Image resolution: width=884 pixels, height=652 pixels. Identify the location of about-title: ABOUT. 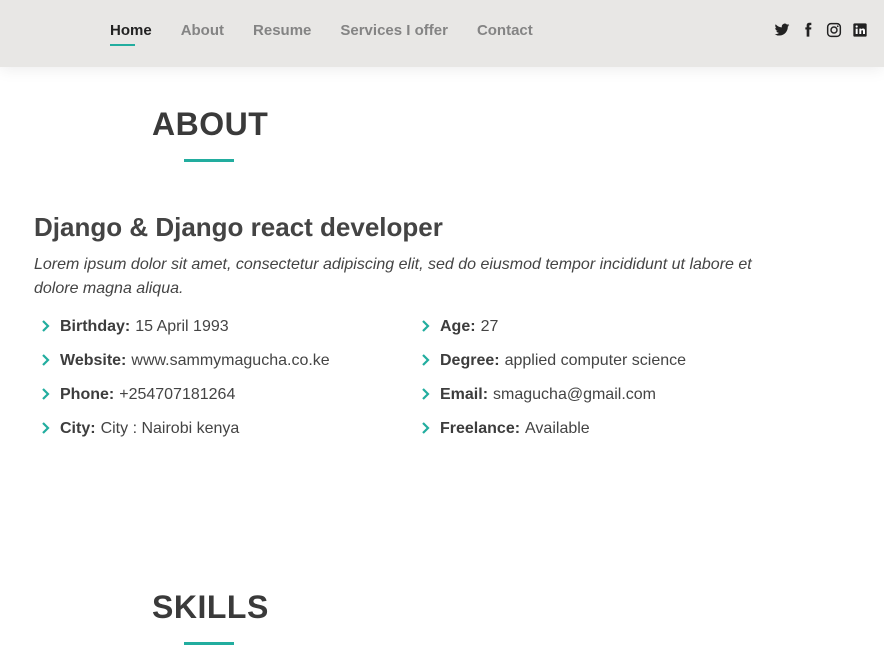
(210, 124).